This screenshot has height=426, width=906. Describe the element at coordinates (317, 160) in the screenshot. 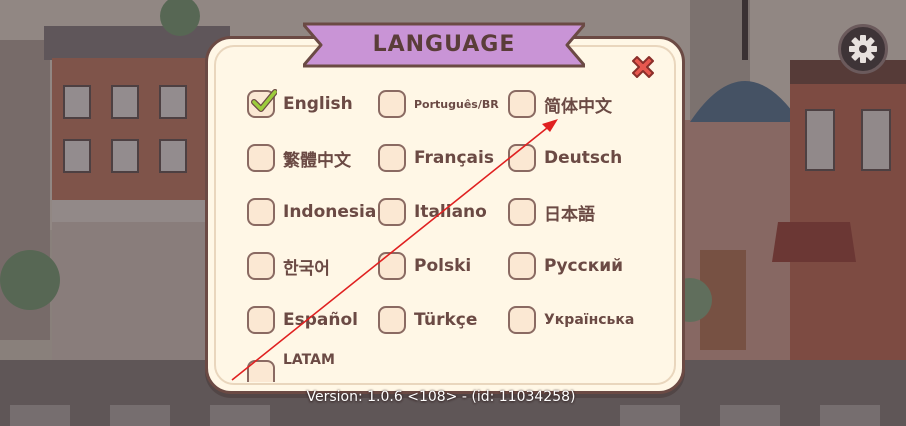

I see `language-label: 繁體中文` at that location.